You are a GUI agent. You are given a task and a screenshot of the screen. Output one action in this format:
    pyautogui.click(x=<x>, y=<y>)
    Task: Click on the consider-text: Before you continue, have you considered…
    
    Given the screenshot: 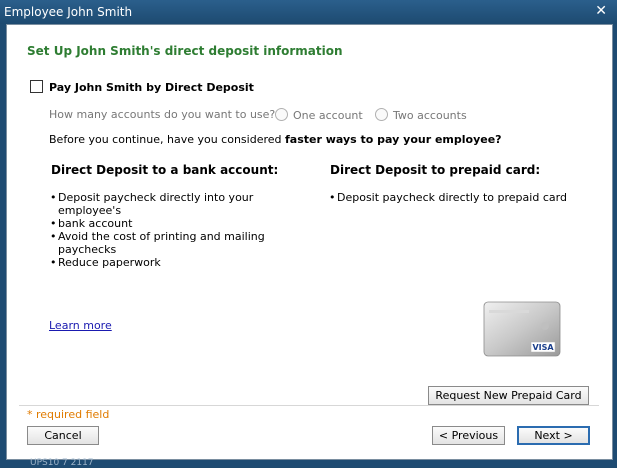 What is the action you would take?
    pyautogui.click(x=275, y=139)
    